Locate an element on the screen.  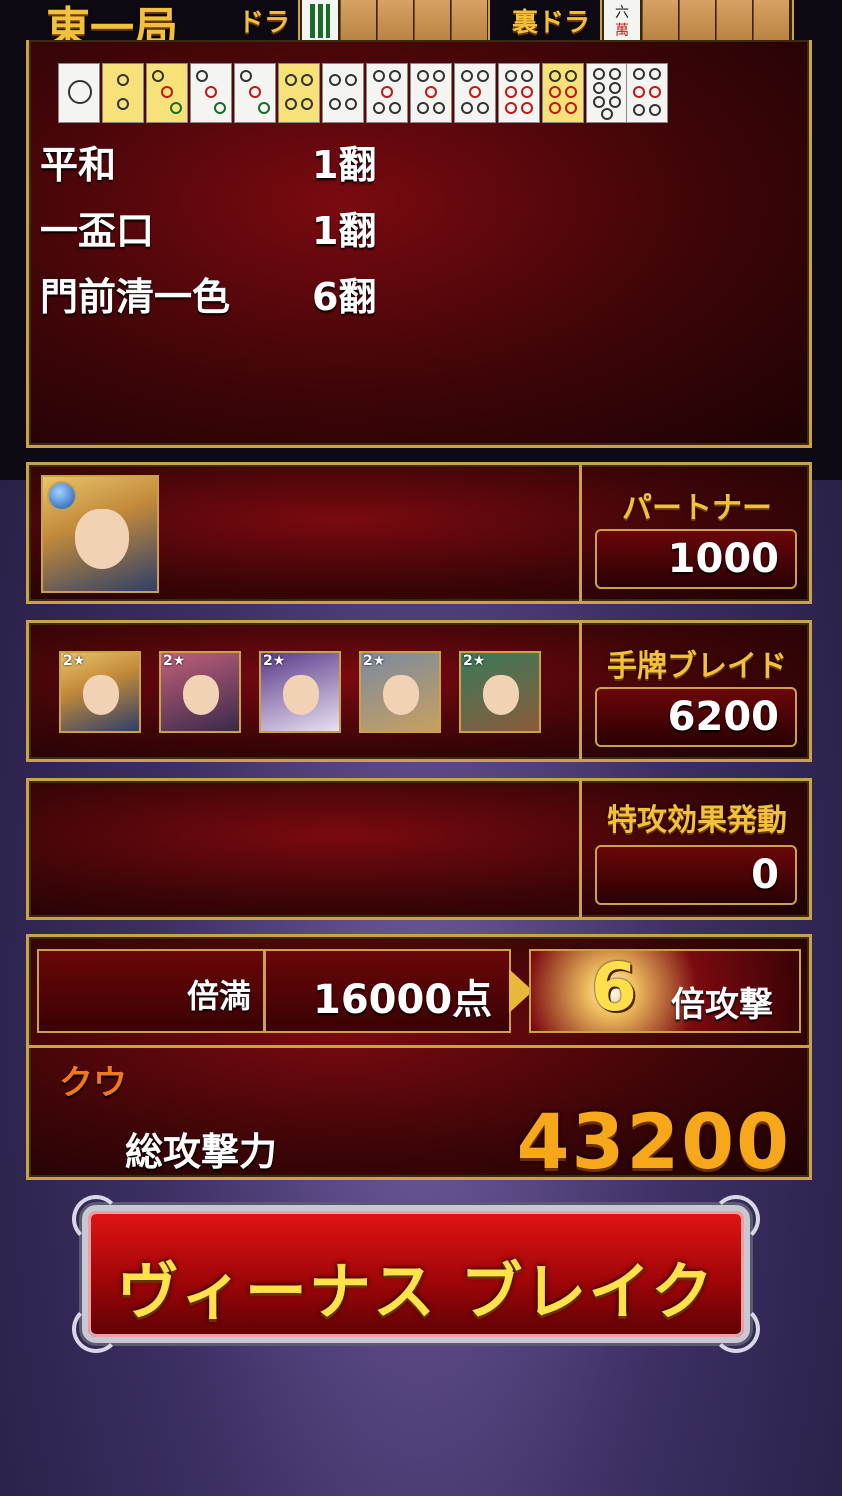
partner-label: パートナー is located at coordinates (697, 508).